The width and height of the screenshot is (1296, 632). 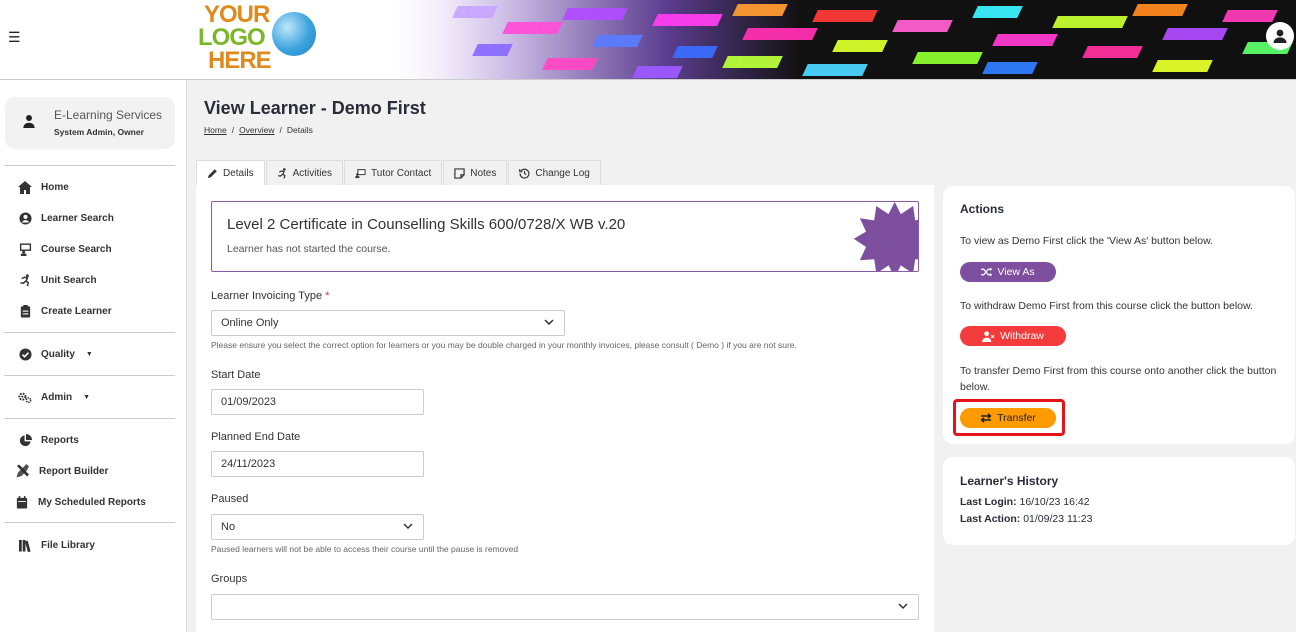 I want to click on invoicing-type-label-text: Learner Invoicing Type, so click(x=267, y=296).